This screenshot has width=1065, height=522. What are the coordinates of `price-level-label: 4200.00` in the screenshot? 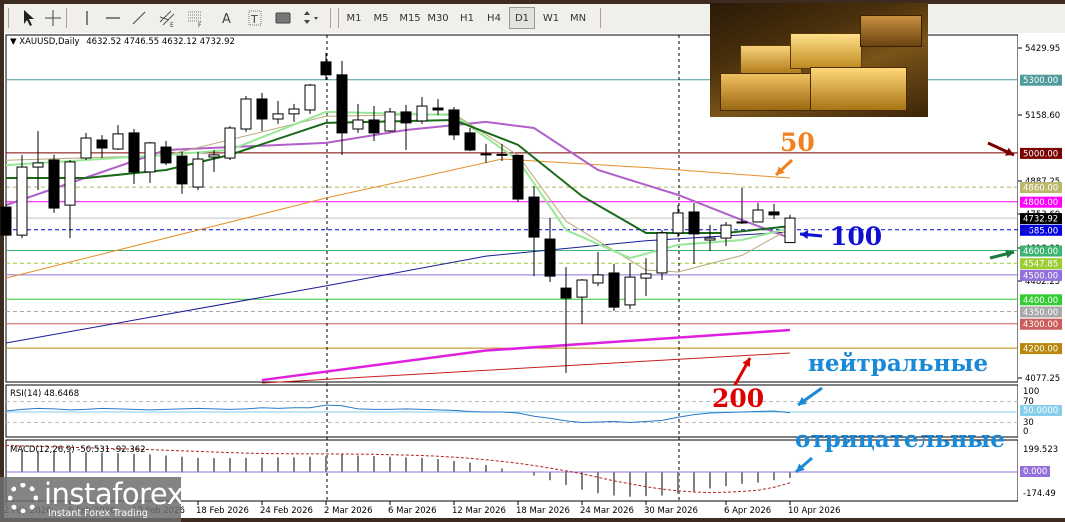 It's located at (1040, 350).